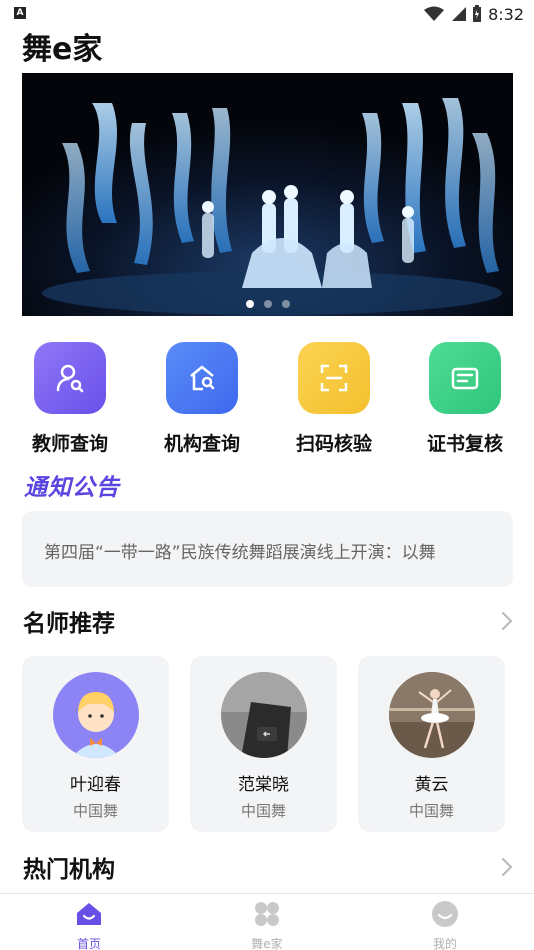 This screenshot has width=534, height=950. What do you see at coordinates (69, 870) in the screenshot?
I see `institutions-section-title: 热门机构` at bounding box center [69, 870].